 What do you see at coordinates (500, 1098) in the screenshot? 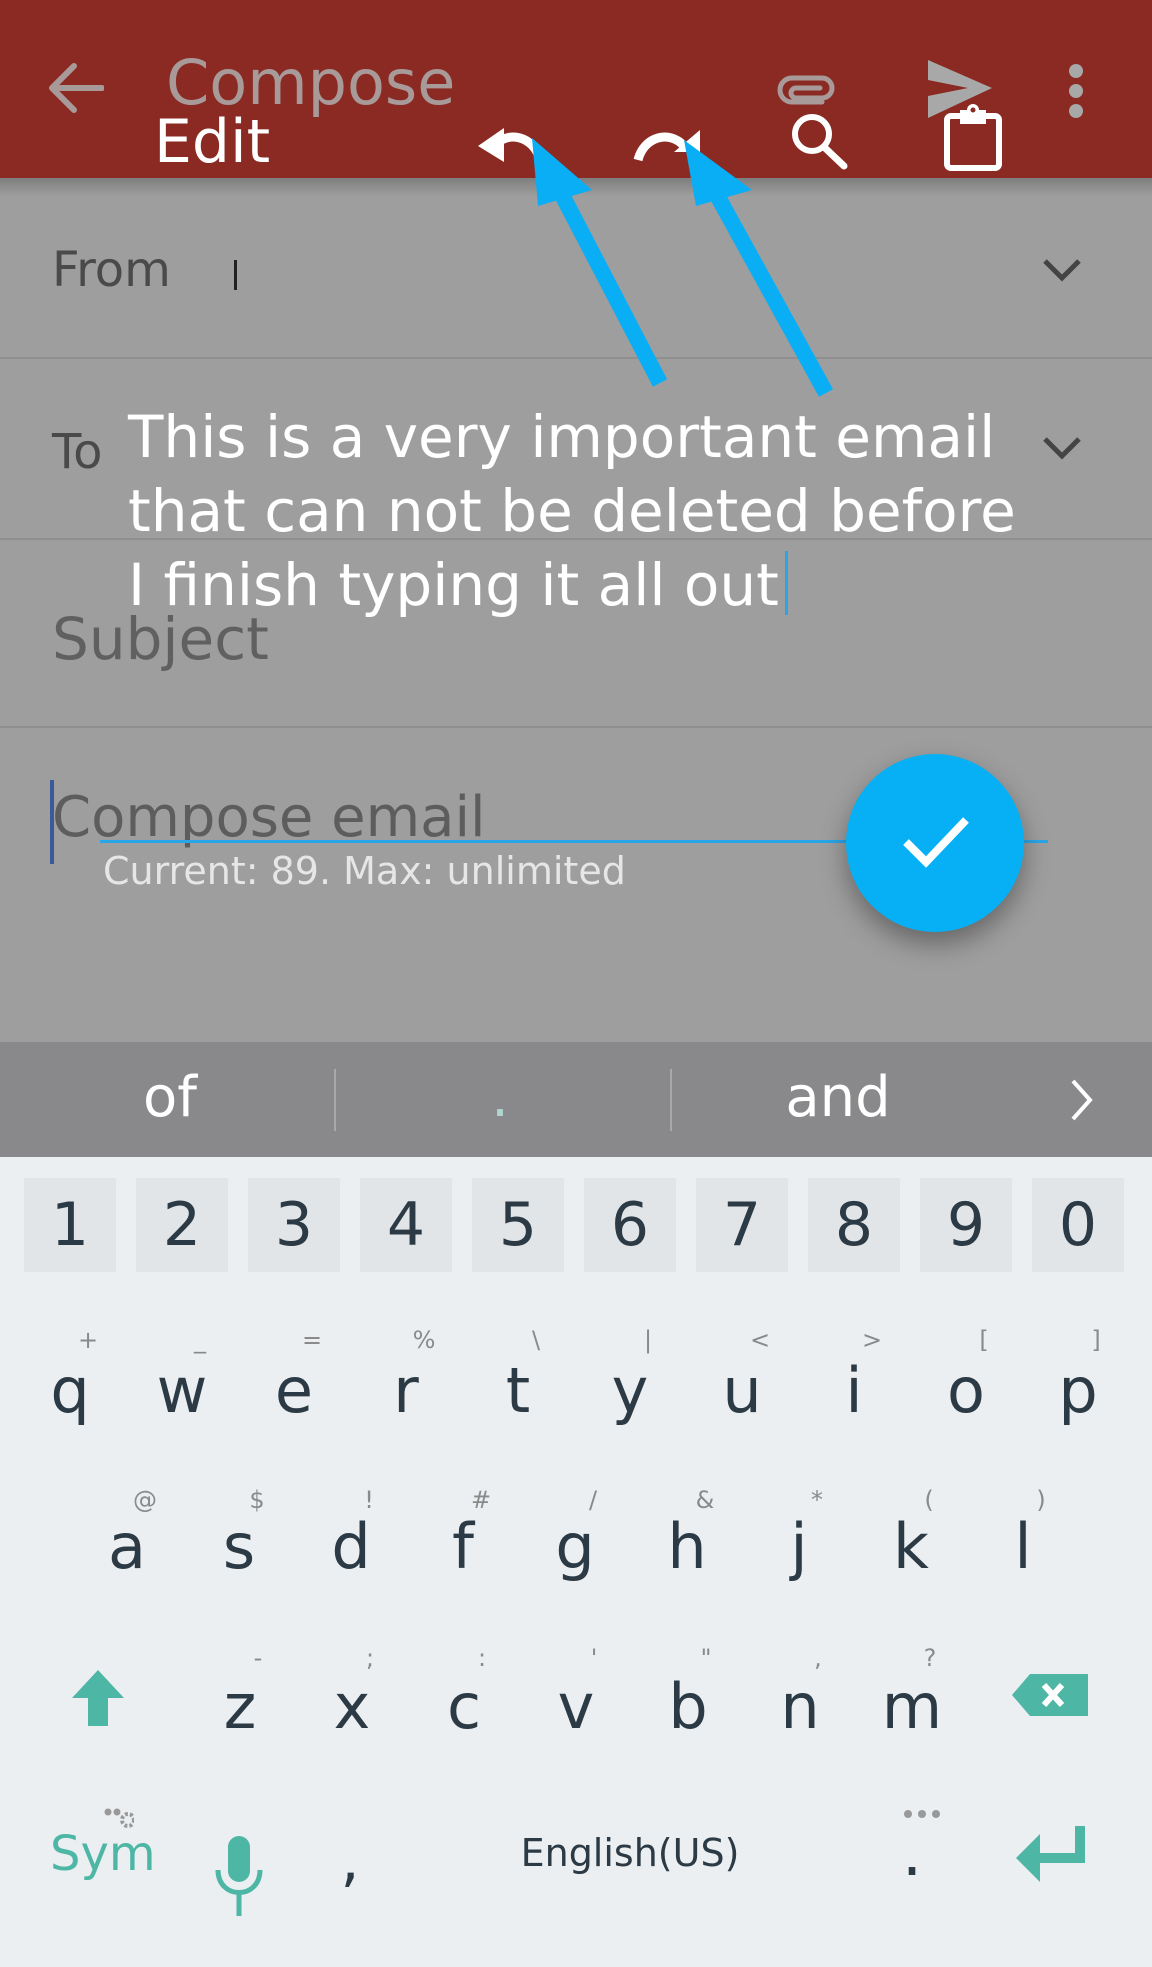
I see `suggestion-item: .` at bounding box center [500, 1098].